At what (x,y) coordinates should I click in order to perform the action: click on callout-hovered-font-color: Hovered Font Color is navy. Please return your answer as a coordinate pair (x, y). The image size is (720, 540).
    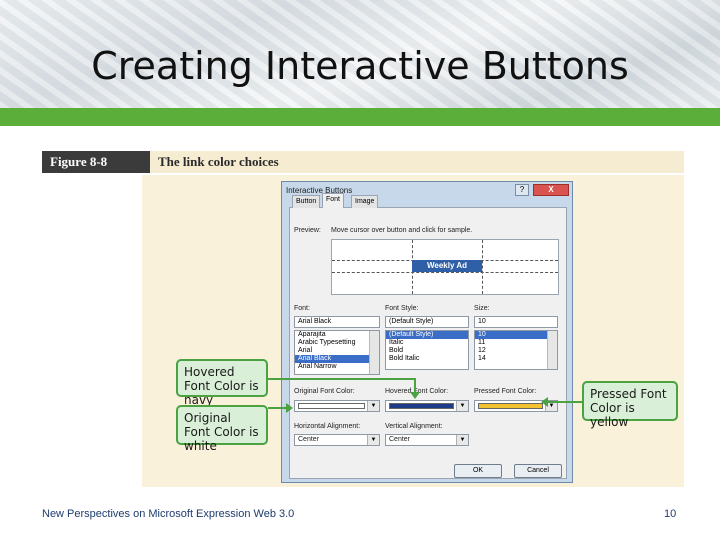
    Looking at the image, I should click on (222, 383).